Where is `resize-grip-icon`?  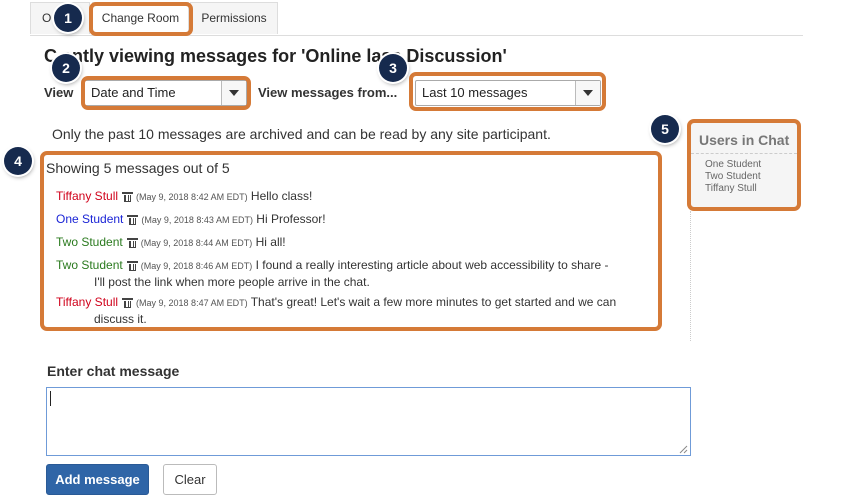 resize-grip-icon is located at coordinates (683, 449).